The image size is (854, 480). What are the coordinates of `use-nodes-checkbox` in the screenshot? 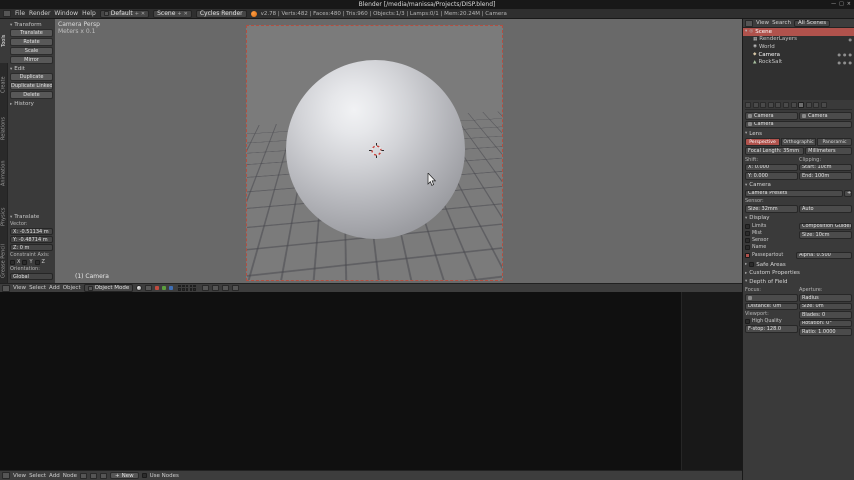 It's located at (144, 475).